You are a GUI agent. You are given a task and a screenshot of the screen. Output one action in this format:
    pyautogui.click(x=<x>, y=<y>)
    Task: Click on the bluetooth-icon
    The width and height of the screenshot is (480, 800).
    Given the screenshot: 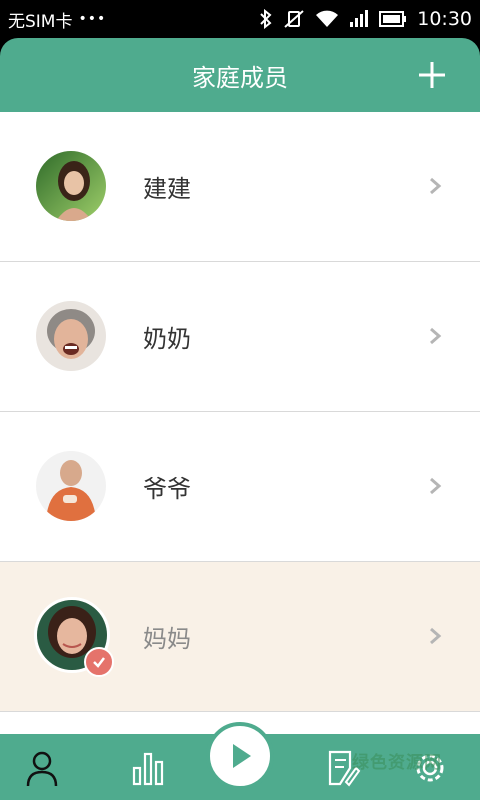 What is the action you would take?
    pyautogui.click(x=266, y=19)
    